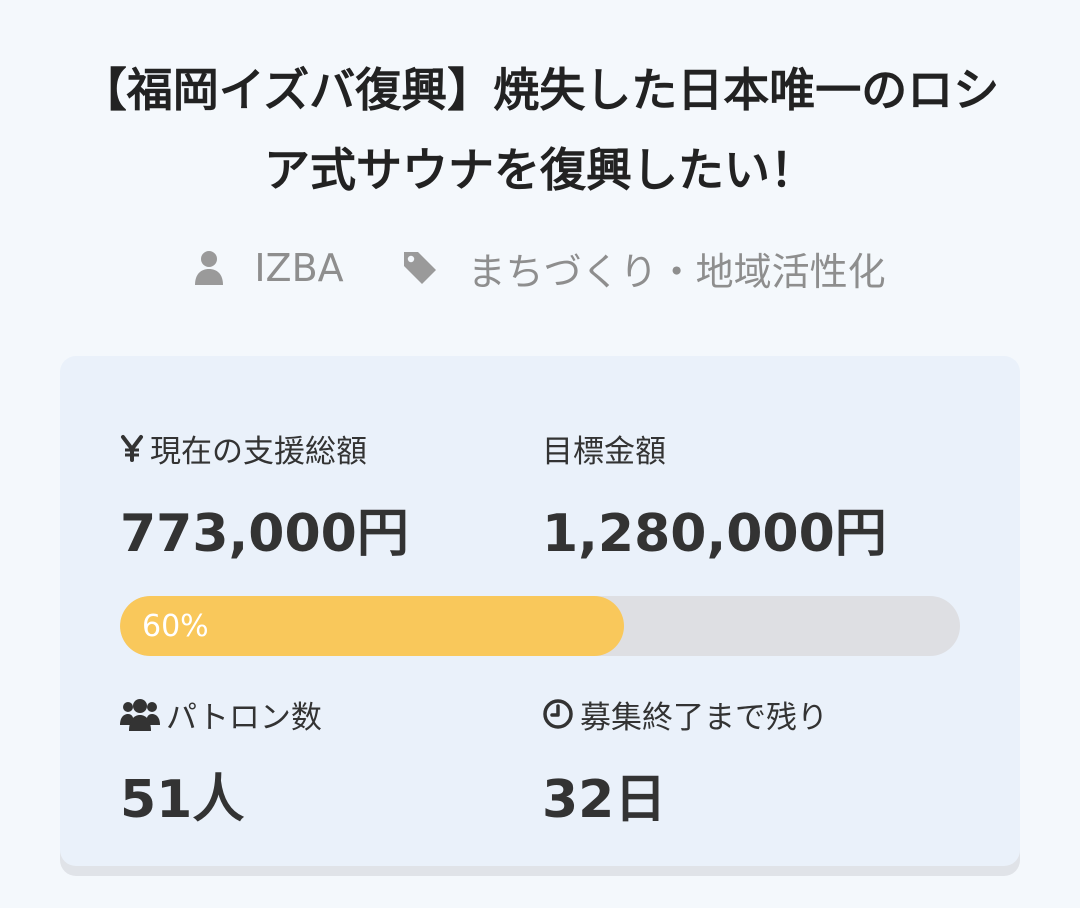 This screenshot has width=1080, height=908. I want to click on progress-fill: 60%, so click(372, 626).